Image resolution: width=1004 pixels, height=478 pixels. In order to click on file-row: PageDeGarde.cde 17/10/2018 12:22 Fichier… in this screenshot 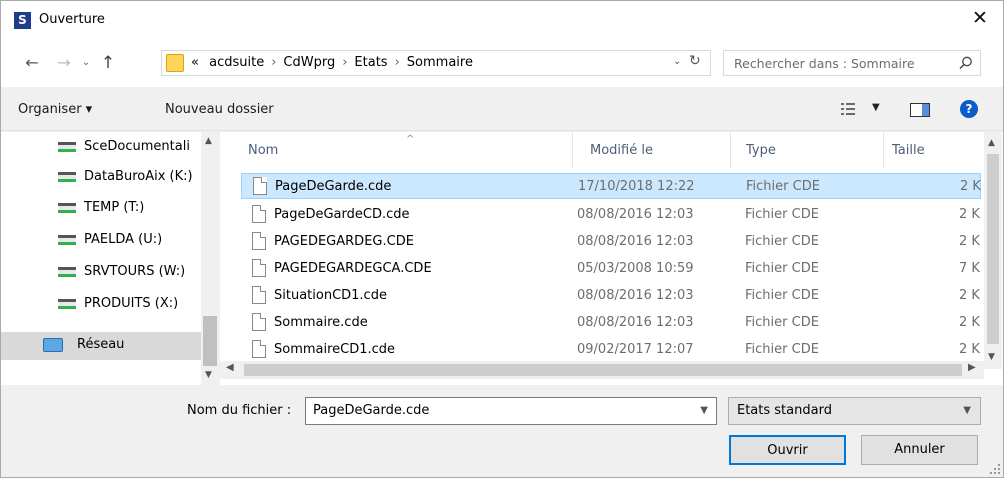, I will do `click(611, 186)`.